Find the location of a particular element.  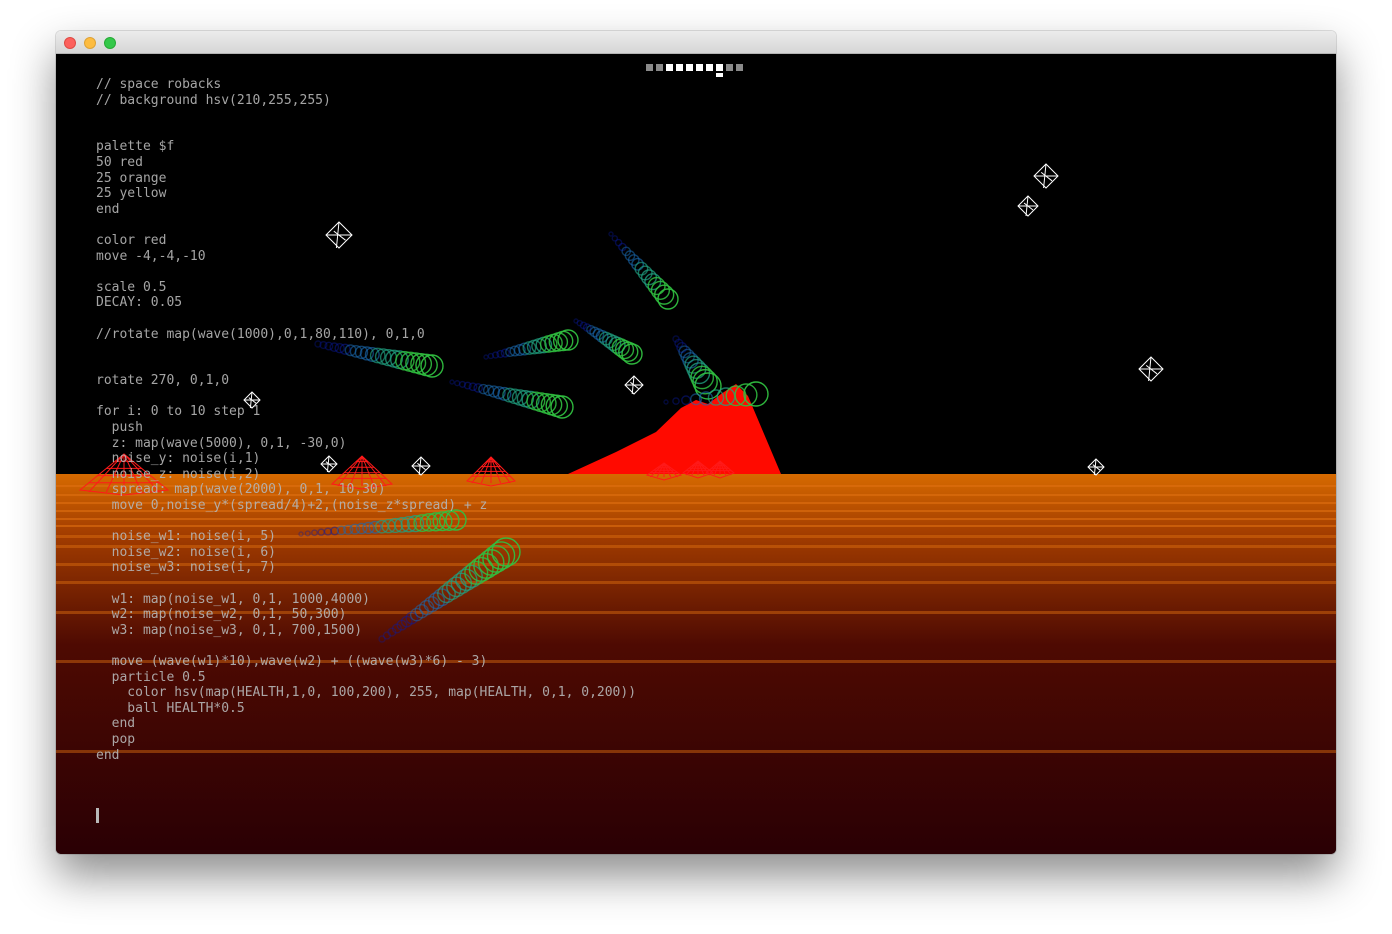

audio-meter is located at coordinates (696, 71).